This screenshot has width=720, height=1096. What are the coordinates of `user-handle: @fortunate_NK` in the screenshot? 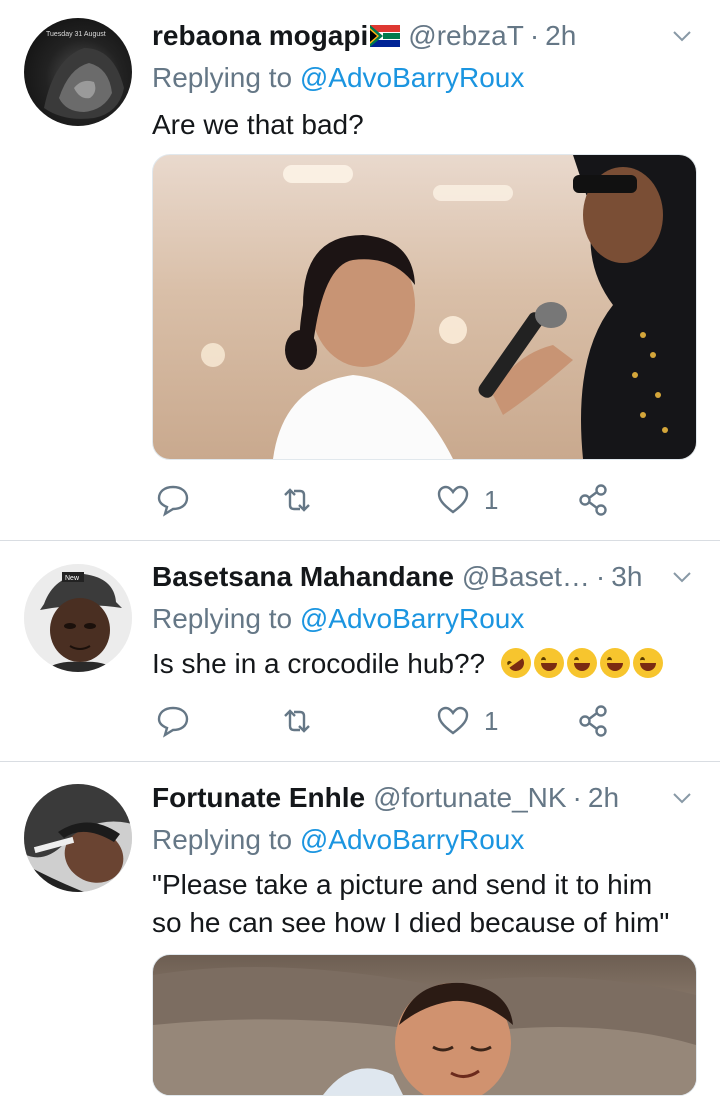 It's located at (469, 798).